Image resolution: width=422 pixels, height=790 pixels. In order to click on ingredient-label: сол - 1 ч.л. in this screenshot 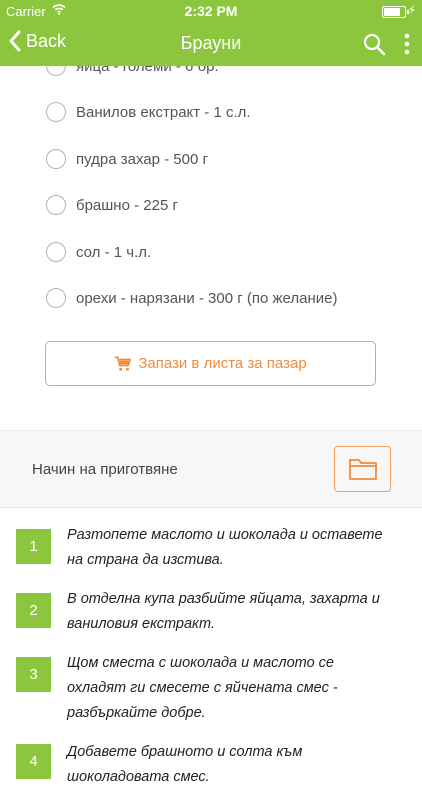, I will do `click(114, 252)`.